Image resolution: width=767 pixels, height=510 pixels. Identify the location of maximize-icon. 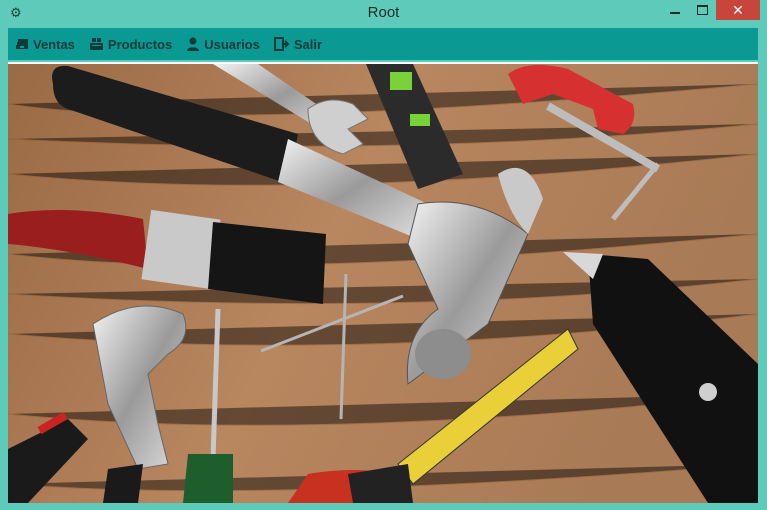
(702, 10).